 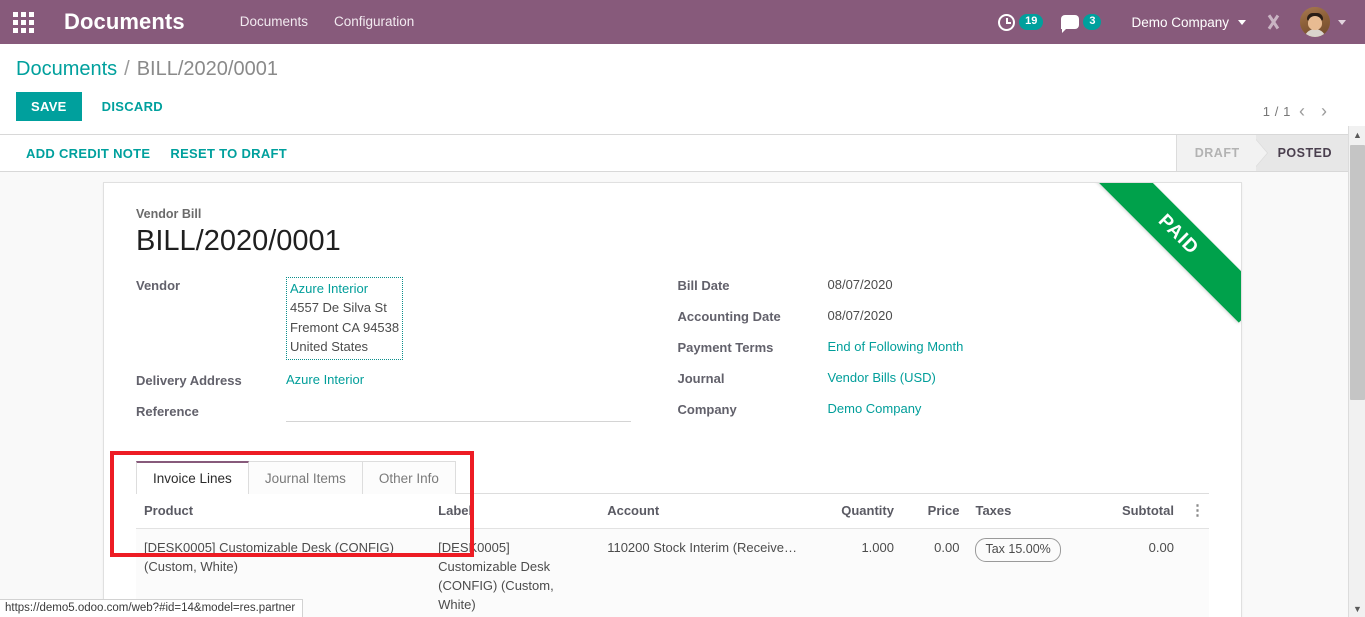 I want to click on apps-grid-icon, so click(x=23, y=22).